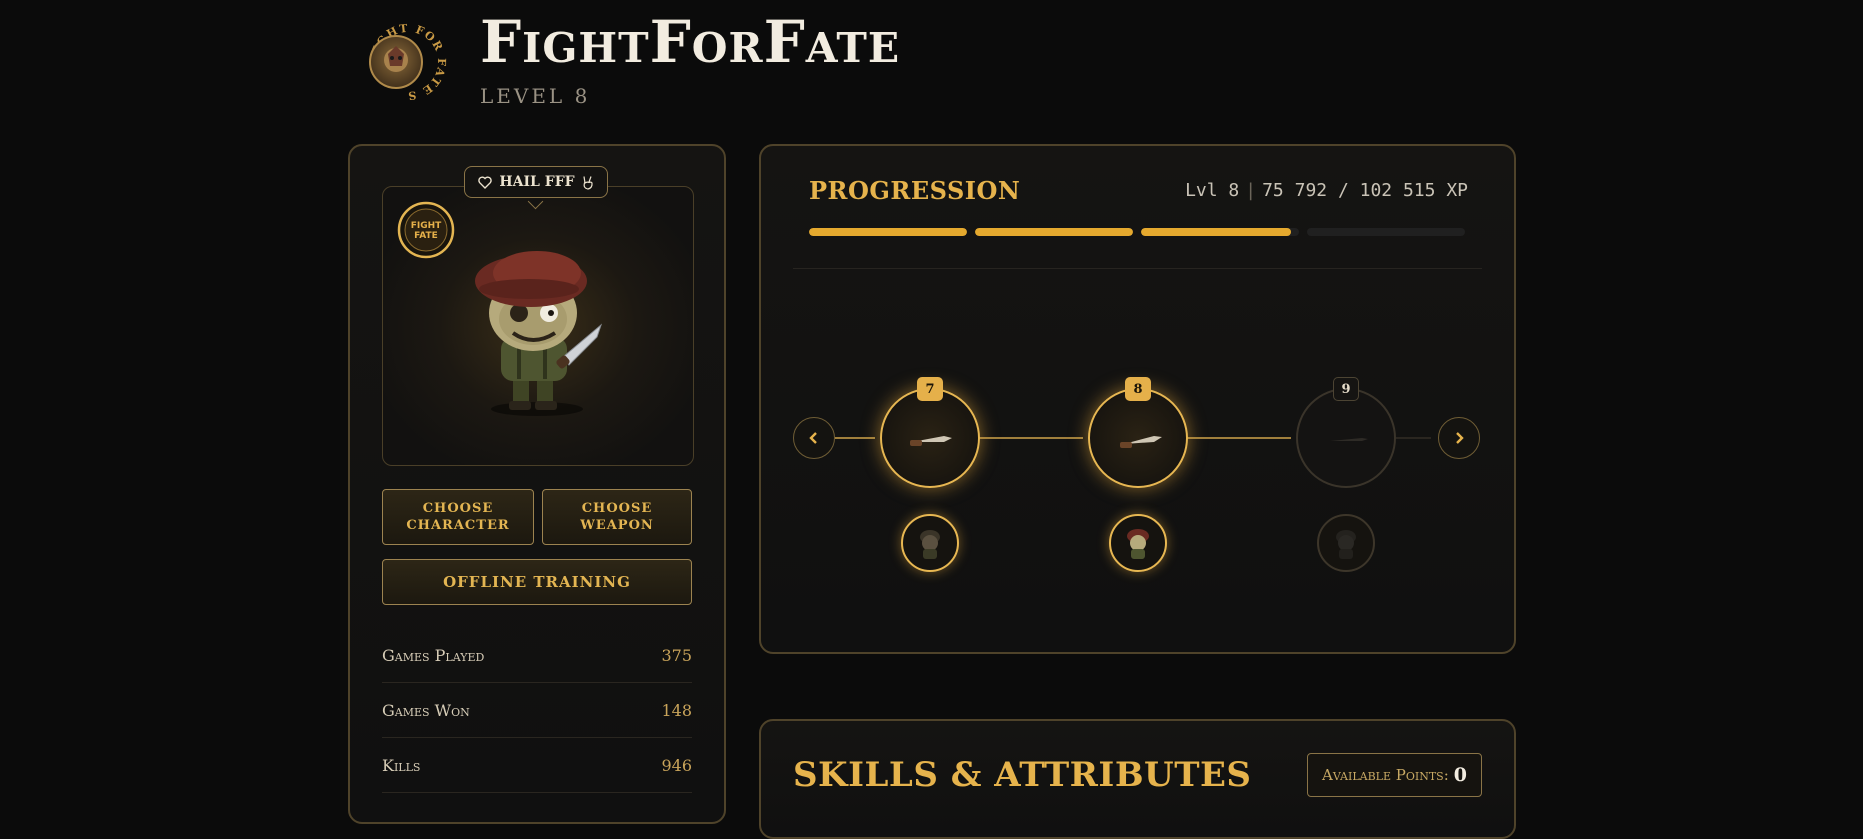  I want to click on stat-row-games-won: Games Won 148, so click(537, 710).